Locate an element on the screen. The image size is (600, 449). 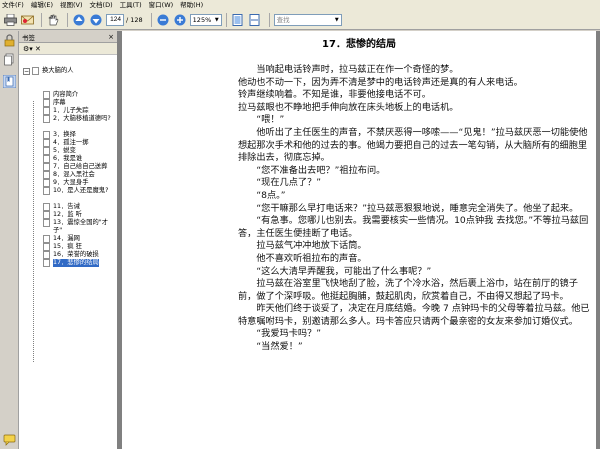
fit-width-button is located at coordinates (255, 20).